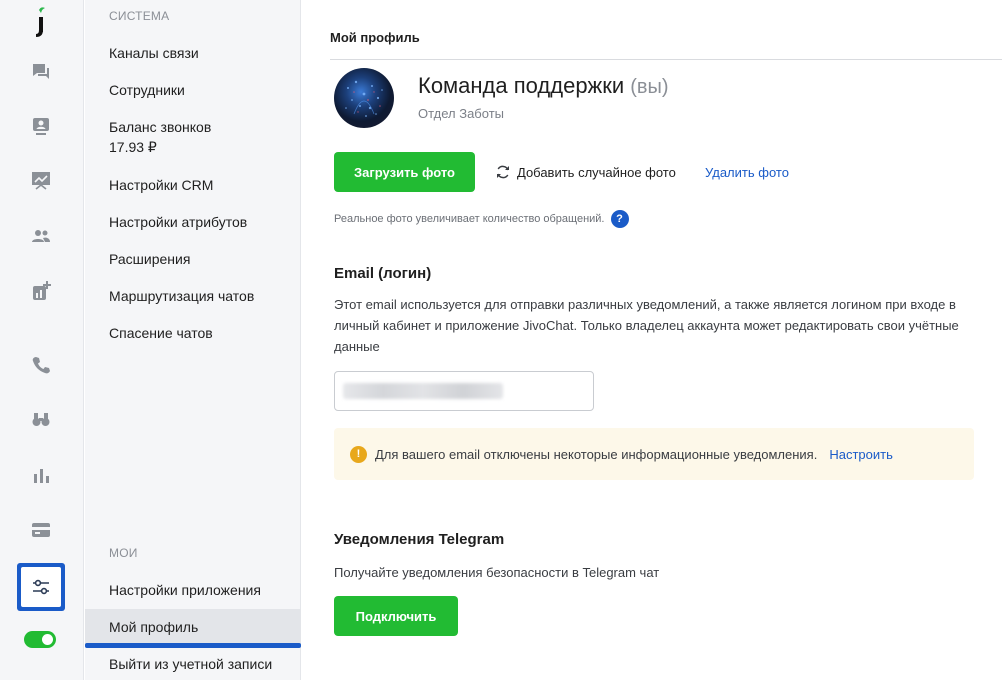  I want to click on random-photo-button: Добавить случайное фото, so click(585, 172).